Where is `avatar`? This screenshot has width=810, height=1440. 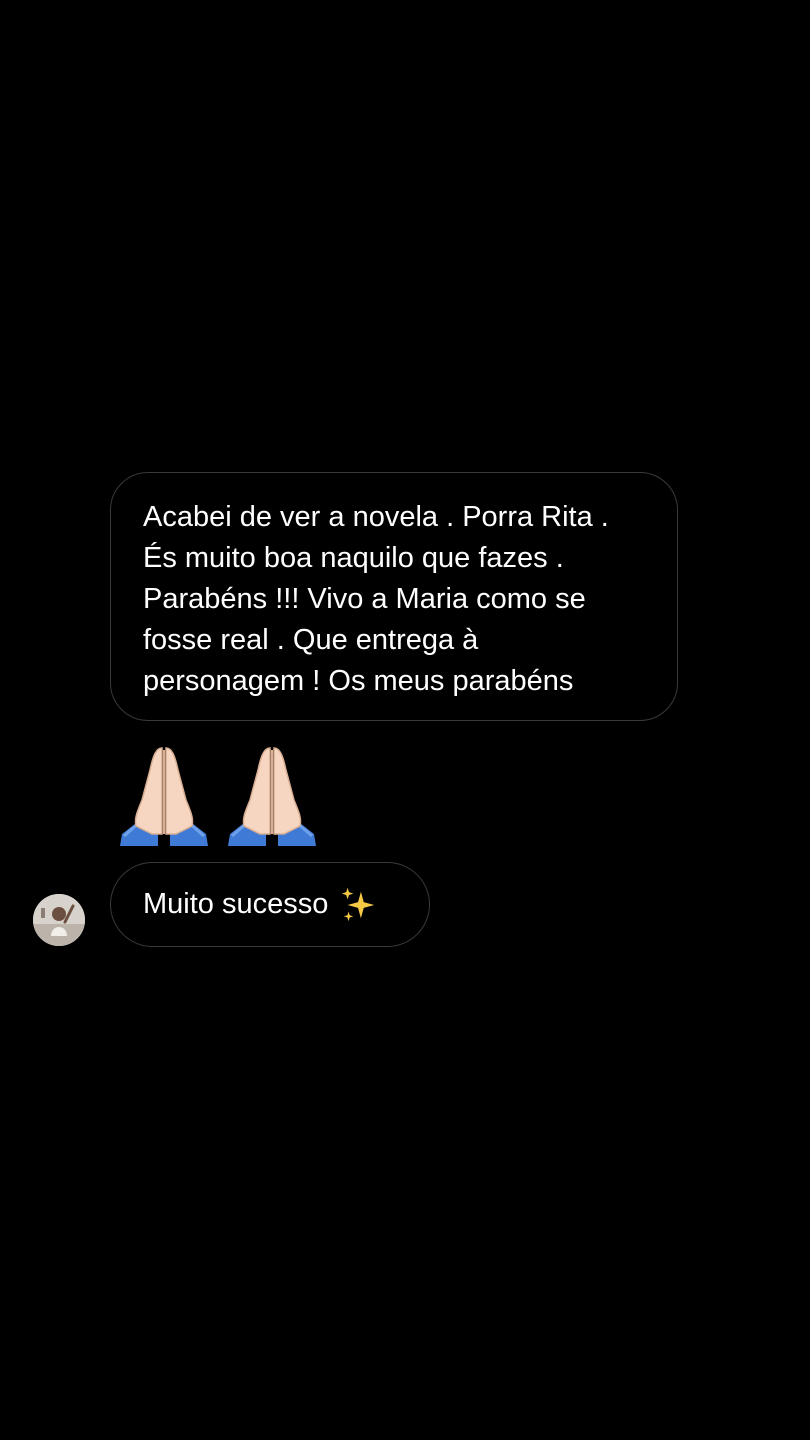 avatar is located at coordinates (59, 920).